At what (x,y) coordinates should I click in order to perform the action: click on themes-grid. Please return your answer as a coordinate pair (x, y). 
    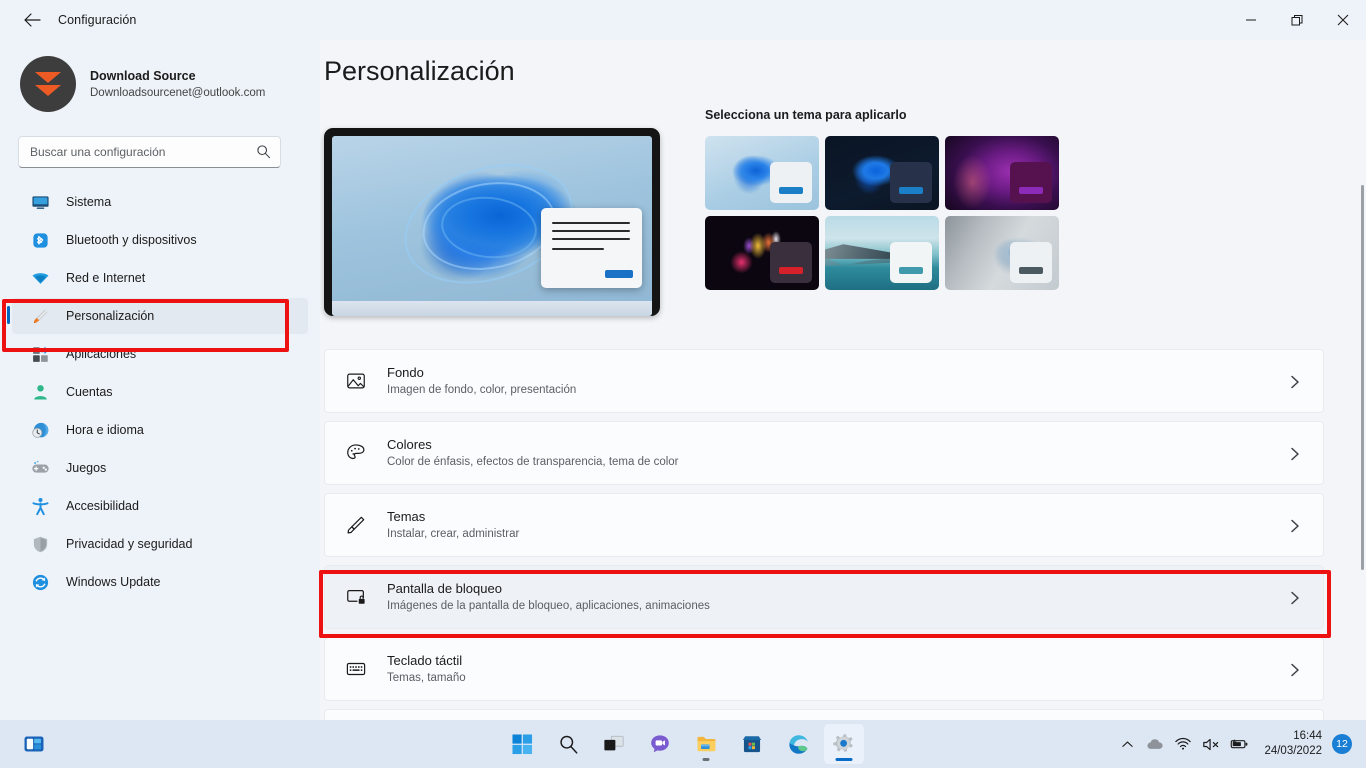
    Looking at the image, I should click on (882, 213).